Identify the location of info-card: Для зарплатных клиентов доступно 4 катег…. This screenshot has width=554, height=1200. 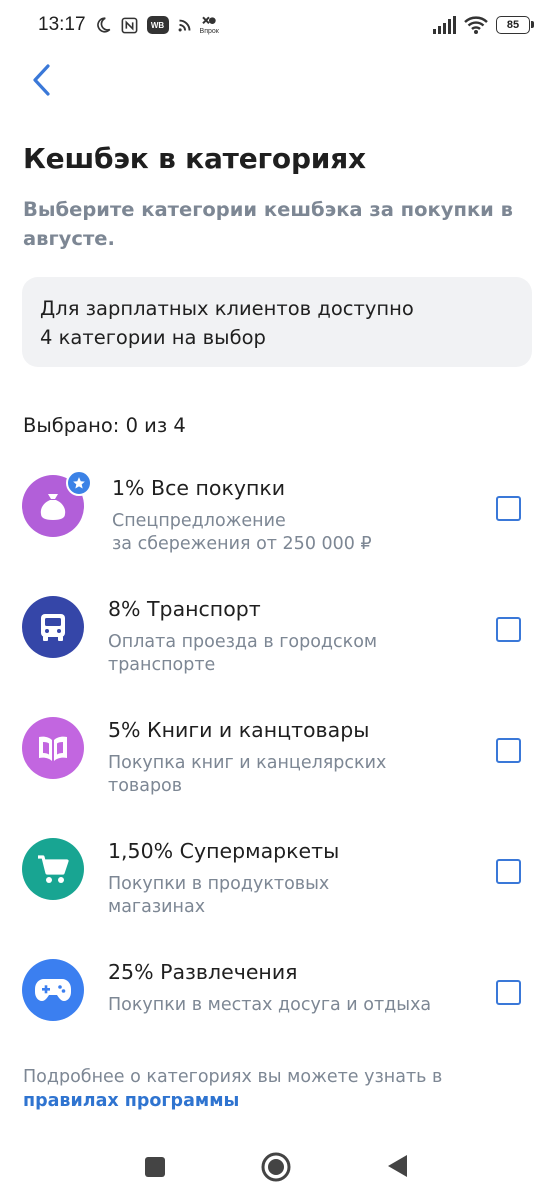
(277, 322).